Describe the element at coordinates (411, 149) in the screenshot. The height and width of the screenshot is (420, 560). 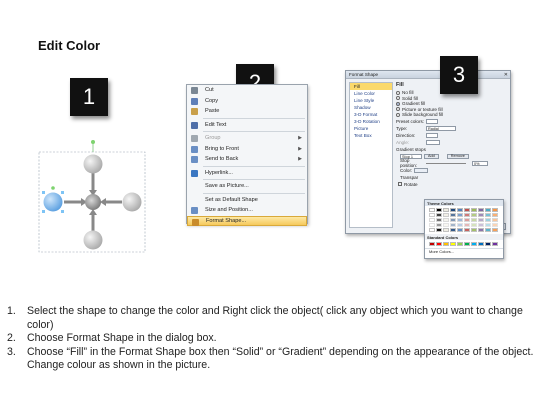
I see `gradient-stops-label: Gradient stops` at that location.